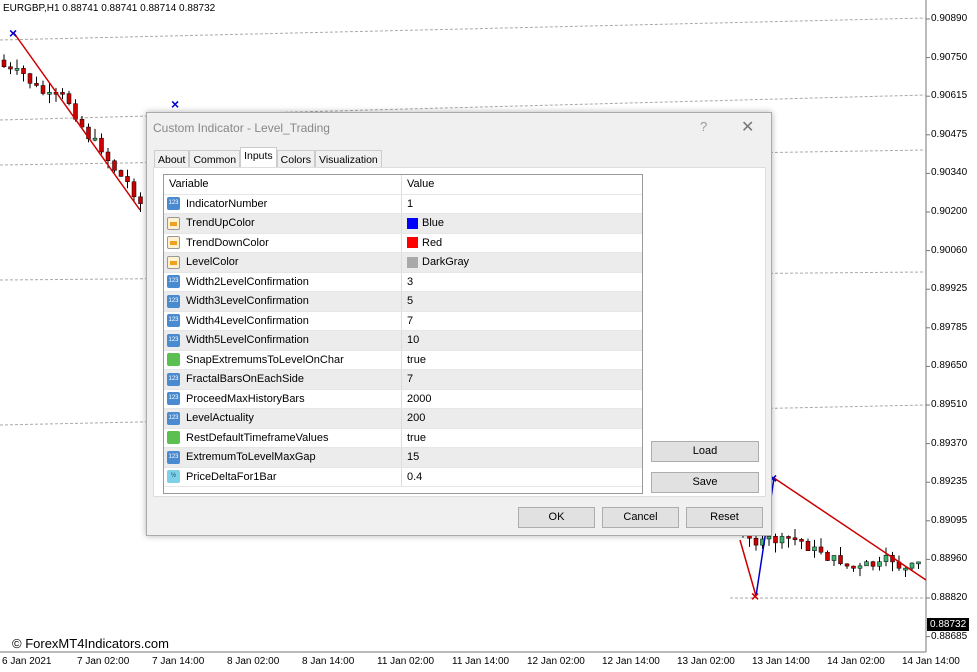  I want to click on price-tick: 0.90060, so click(949, 250).